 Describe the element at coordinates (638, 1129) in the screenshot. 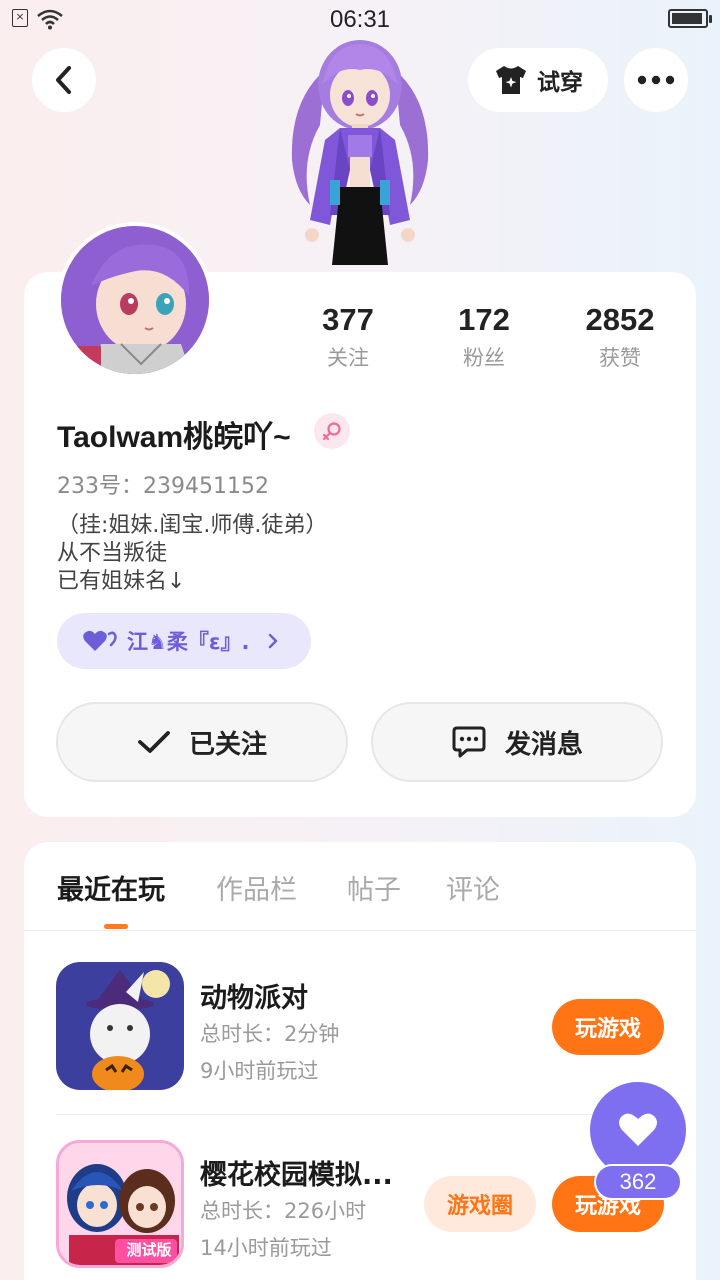

I see `heart-icon` at that location.